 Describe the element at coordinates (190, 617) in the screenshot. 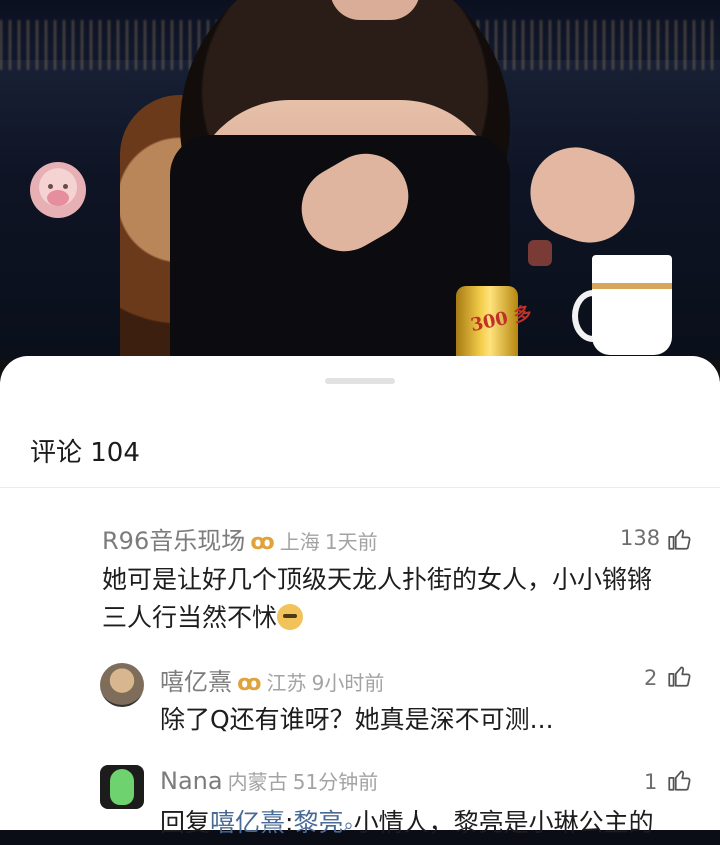

I see `comment-text: 三人行当然不怵` at that location.